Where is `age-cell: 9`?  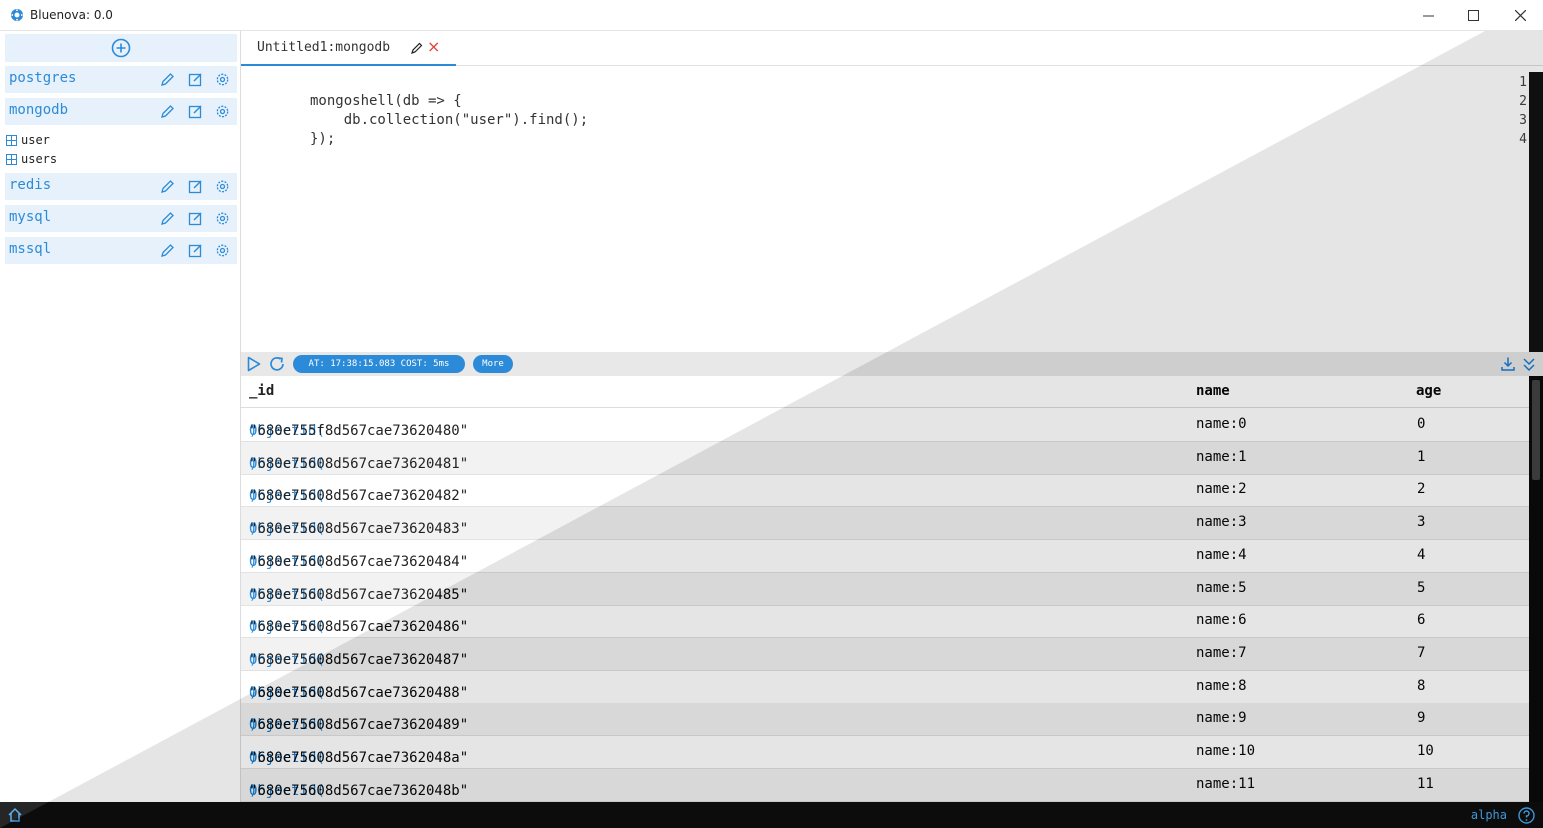 age-cell: 9 is located at coordinates (1421, 718).